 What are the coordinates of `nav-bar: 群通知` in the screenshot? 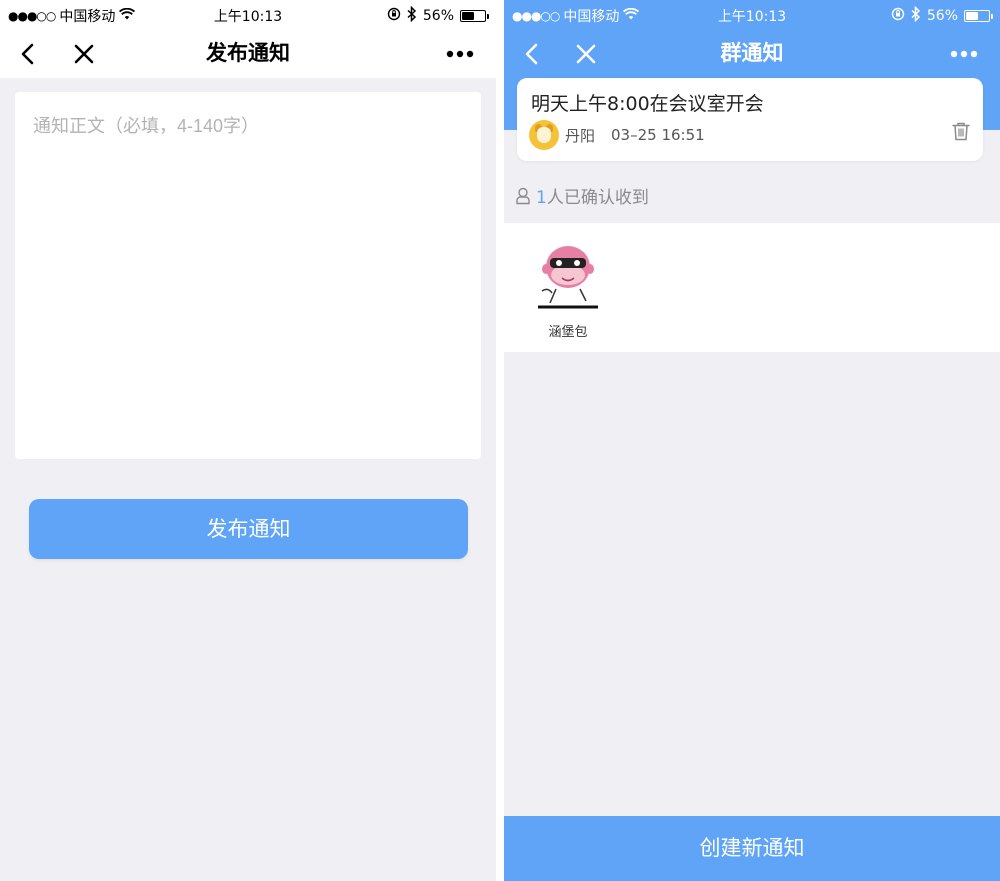 It's located at (752, 54).